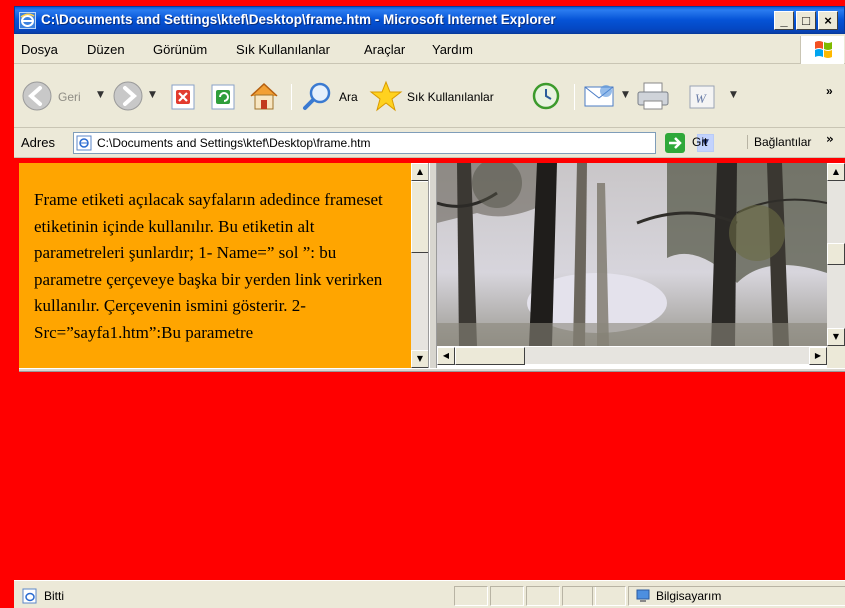 Image resolution: width=845 pixels, height=608 pixels. Describe the element at coordinates (100, 95) in the screenshot. I see `back-dropdown-icon: ▼` at that location.